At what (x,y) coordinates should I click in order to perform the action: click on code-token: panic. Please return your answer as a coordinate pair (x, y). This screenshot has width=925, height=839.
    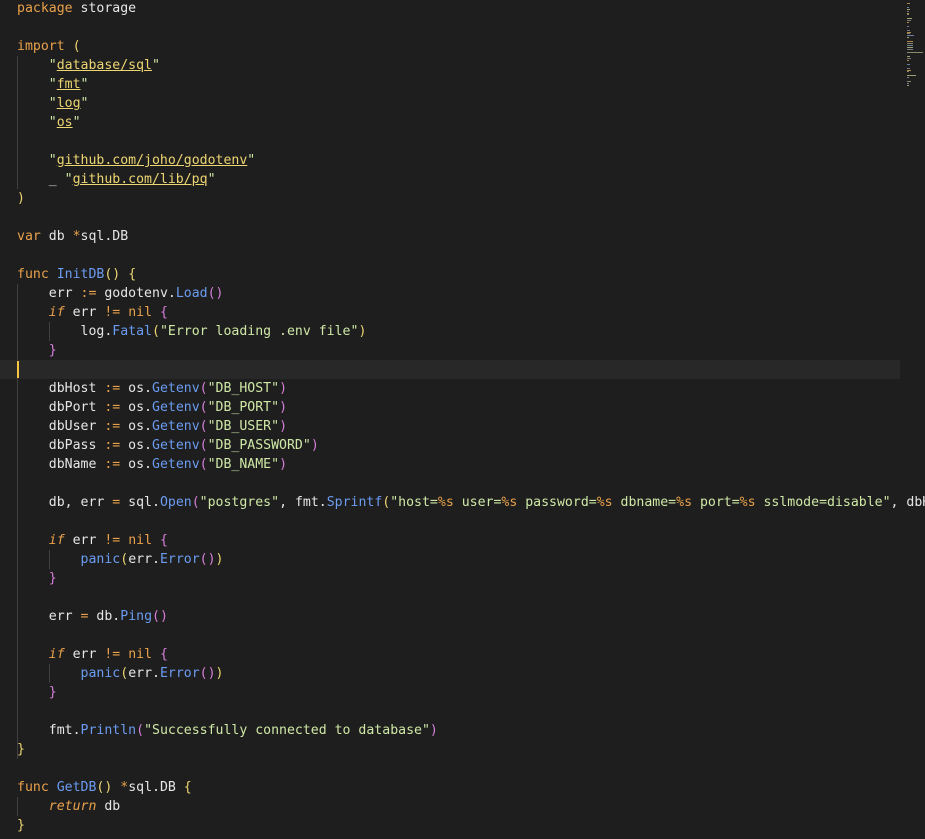
    Looking at the image, I should click on (100, 673).